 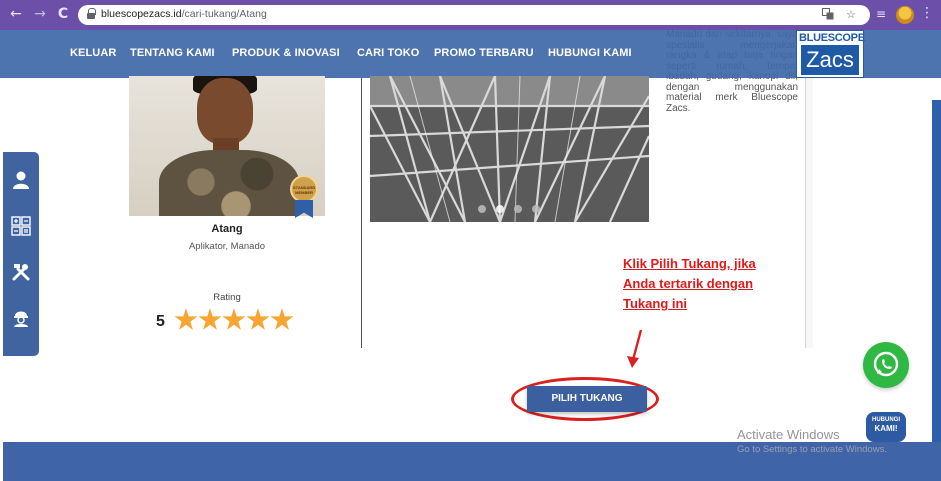 I want to click on pilih-tukang-button: PILIH TUKANG, so click(x=587, y=399).